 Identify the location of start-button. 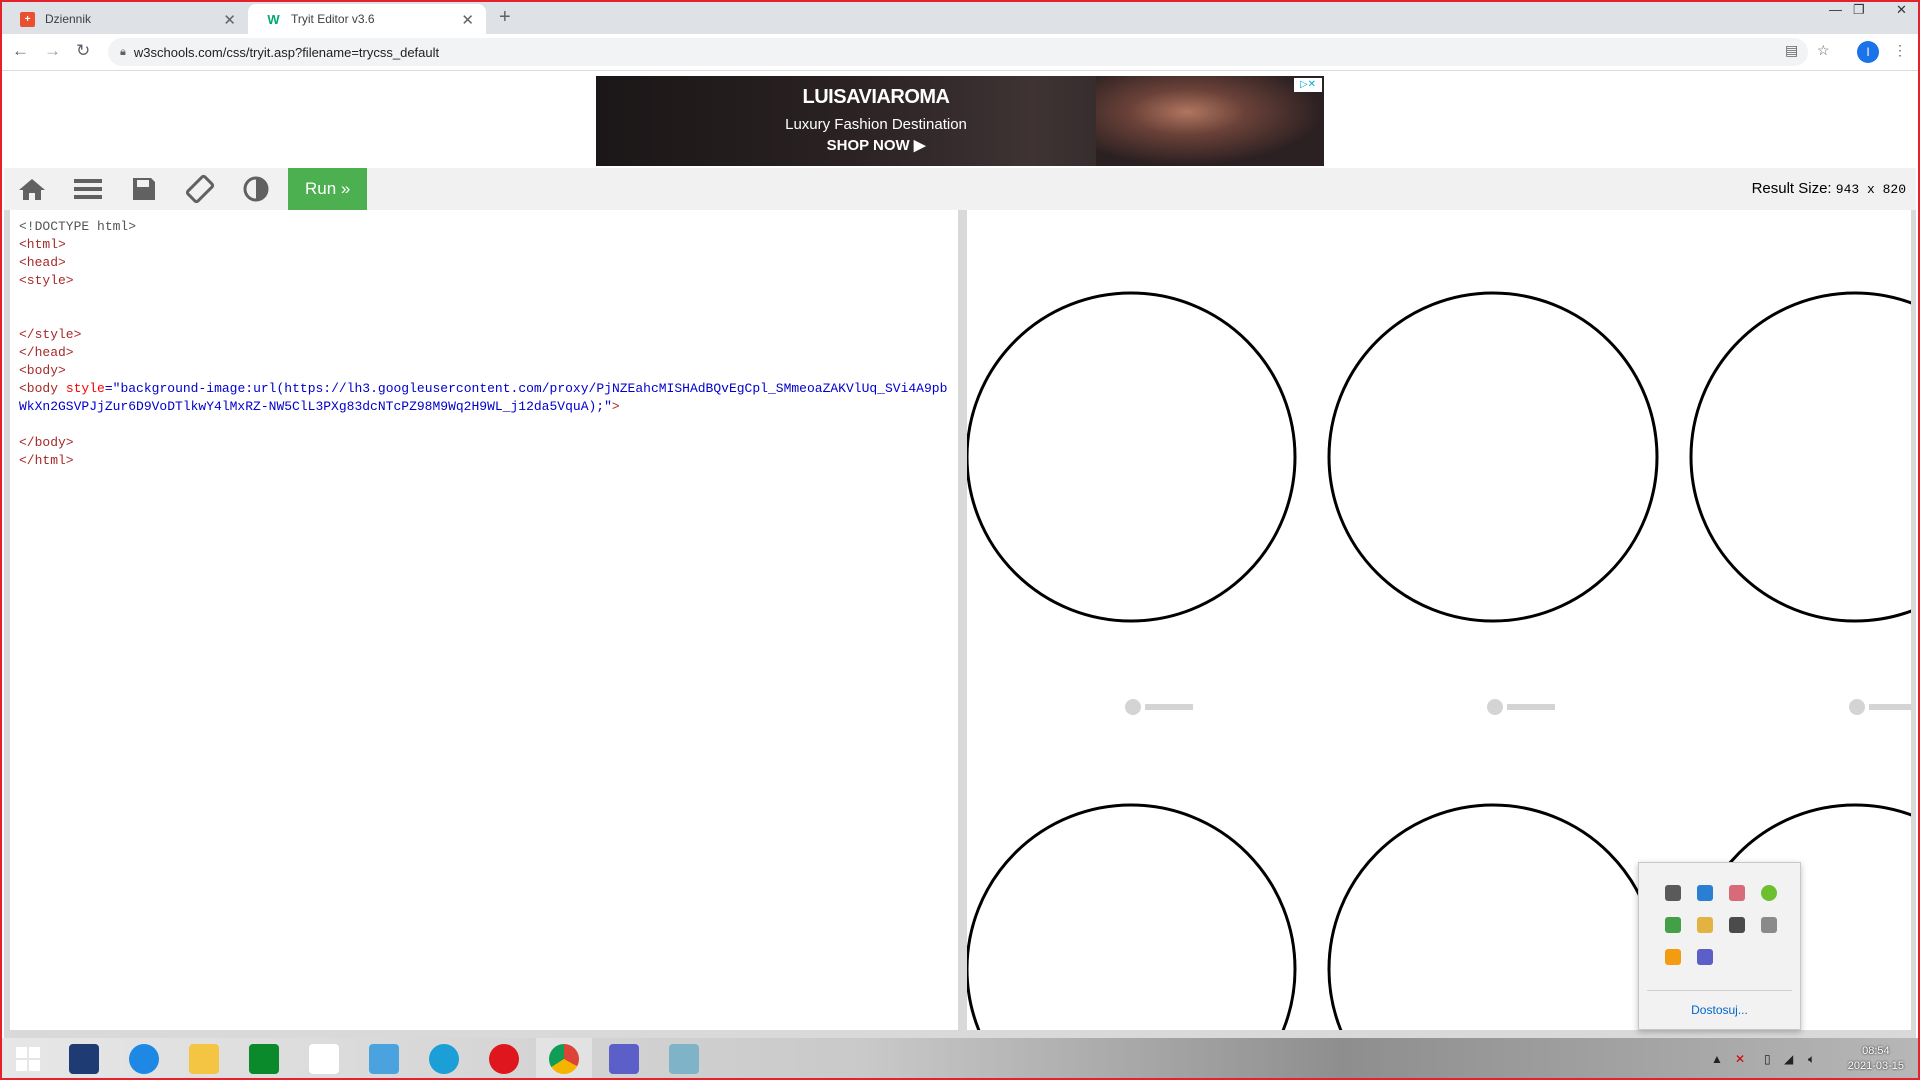
(28, 1059).